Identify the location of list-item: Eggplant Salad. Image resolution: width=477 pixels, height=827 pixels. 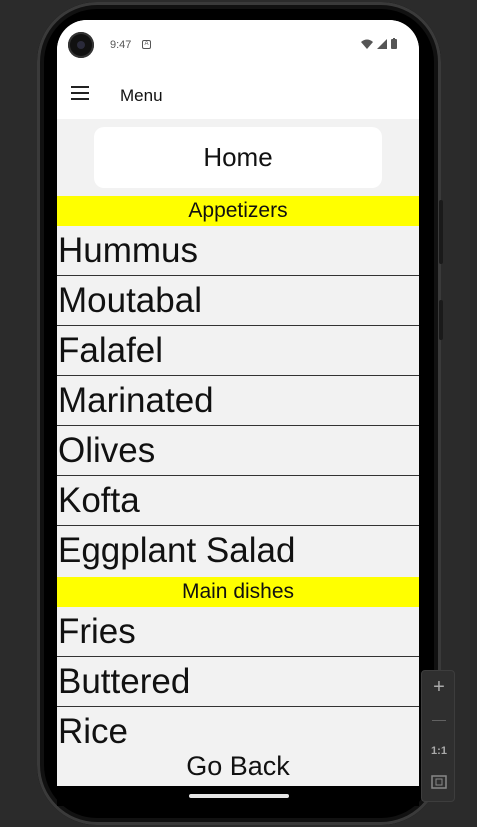
(238, 551).